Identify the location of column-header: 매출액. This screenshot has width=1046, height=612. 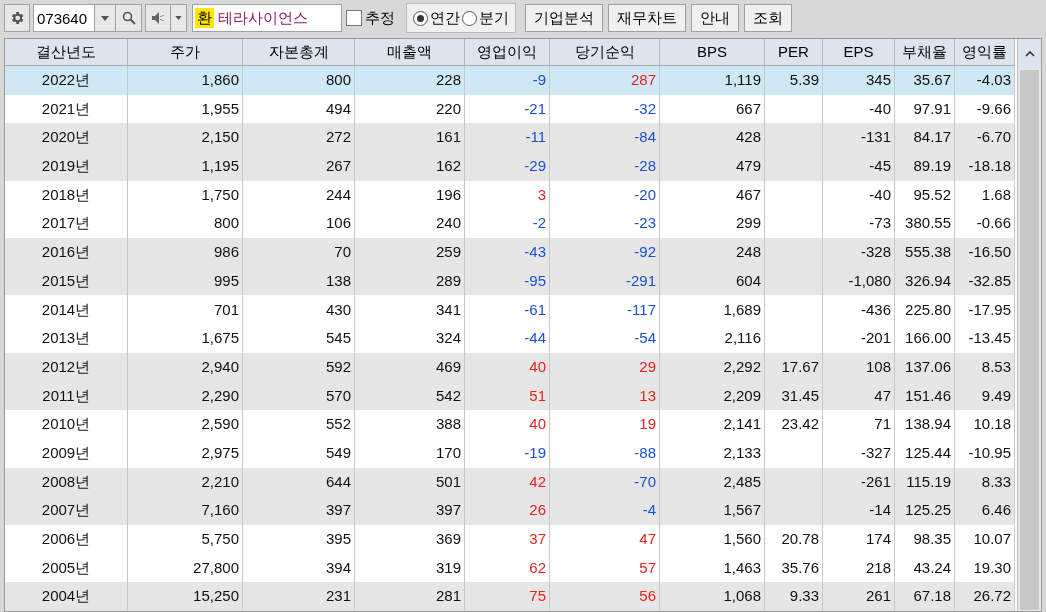
(410, 52).